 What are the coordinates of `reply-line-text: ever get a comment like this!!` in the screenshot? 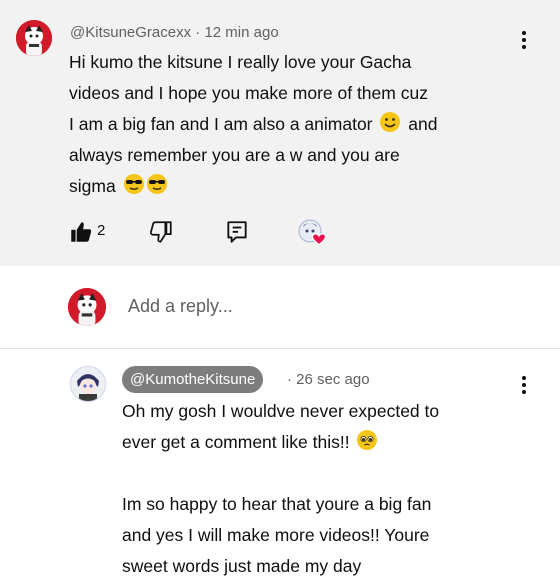 It's located at (236, 442).